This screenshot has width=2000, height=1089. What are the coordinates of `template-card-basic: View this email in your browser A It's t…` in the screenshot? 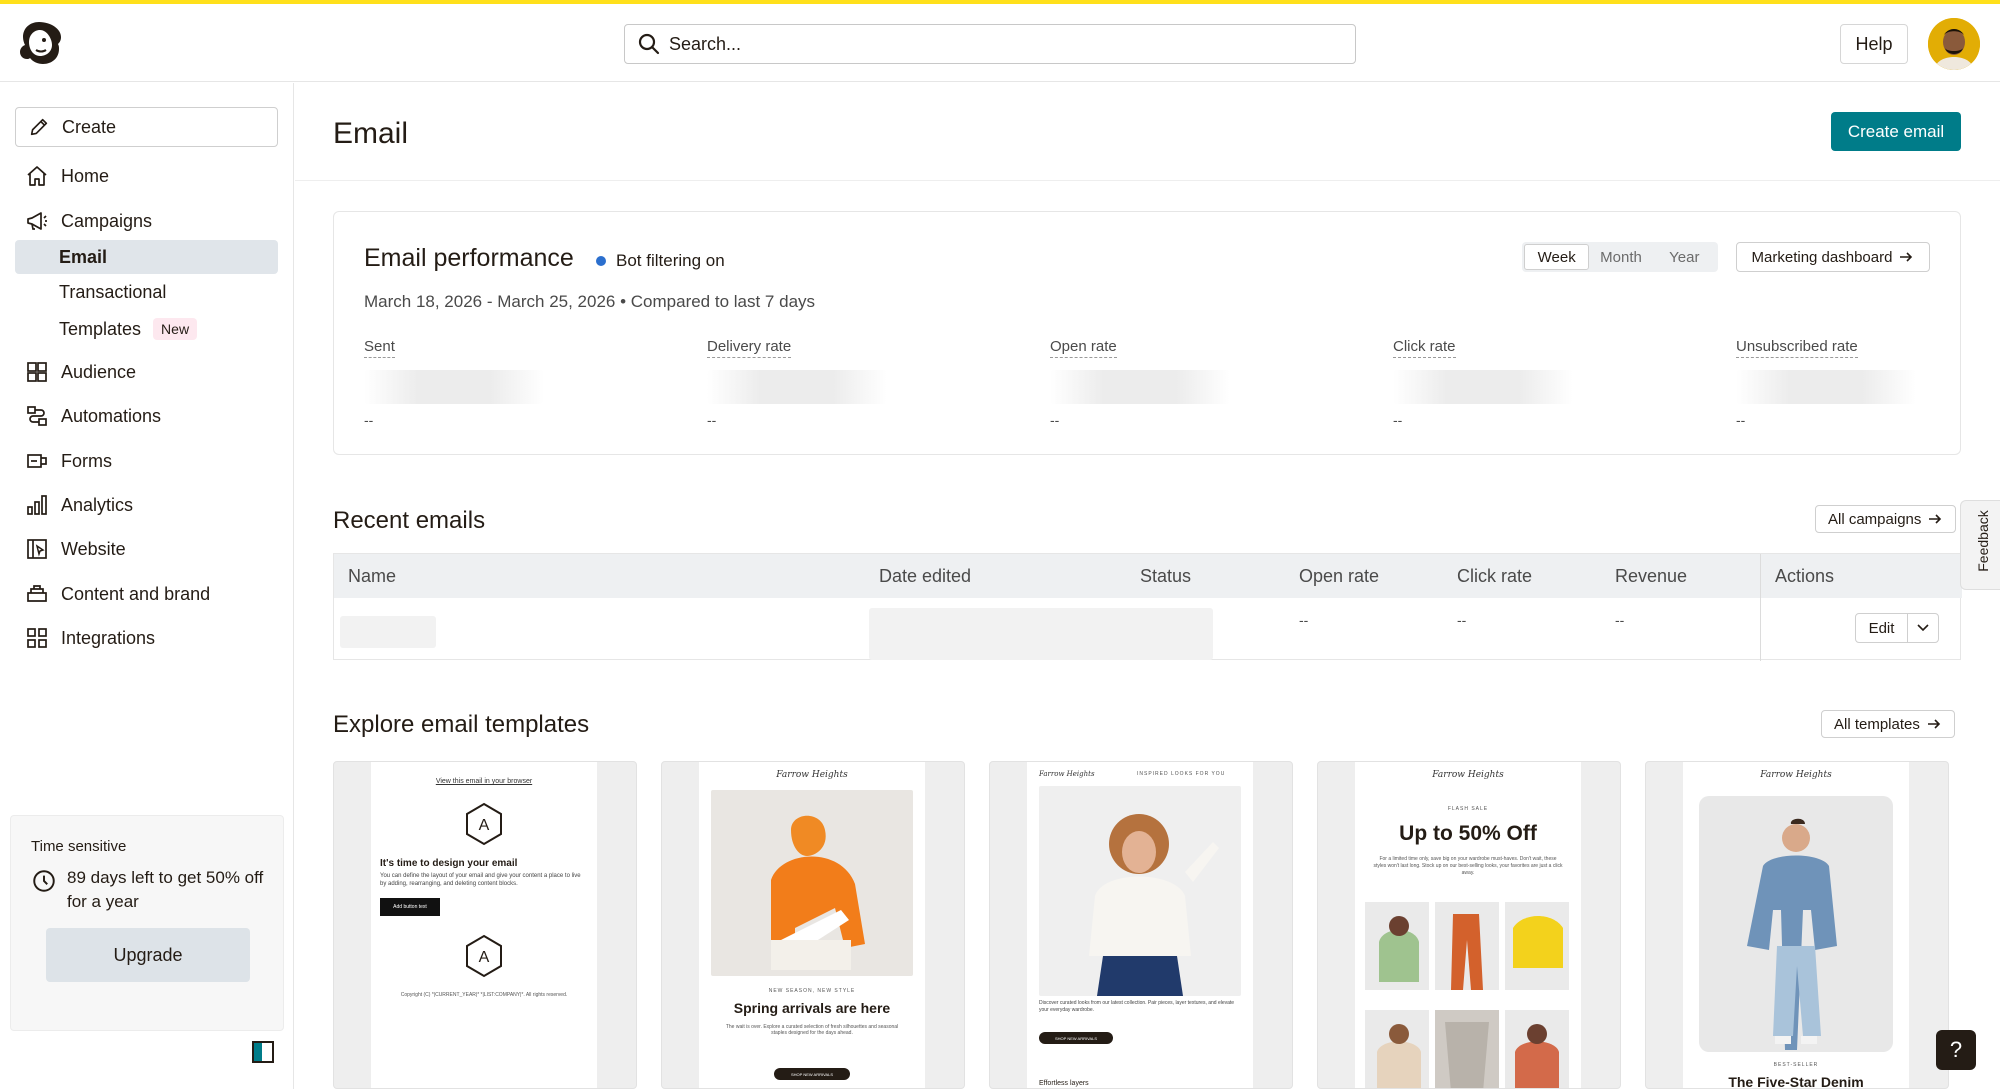 It's located at (485, 925).